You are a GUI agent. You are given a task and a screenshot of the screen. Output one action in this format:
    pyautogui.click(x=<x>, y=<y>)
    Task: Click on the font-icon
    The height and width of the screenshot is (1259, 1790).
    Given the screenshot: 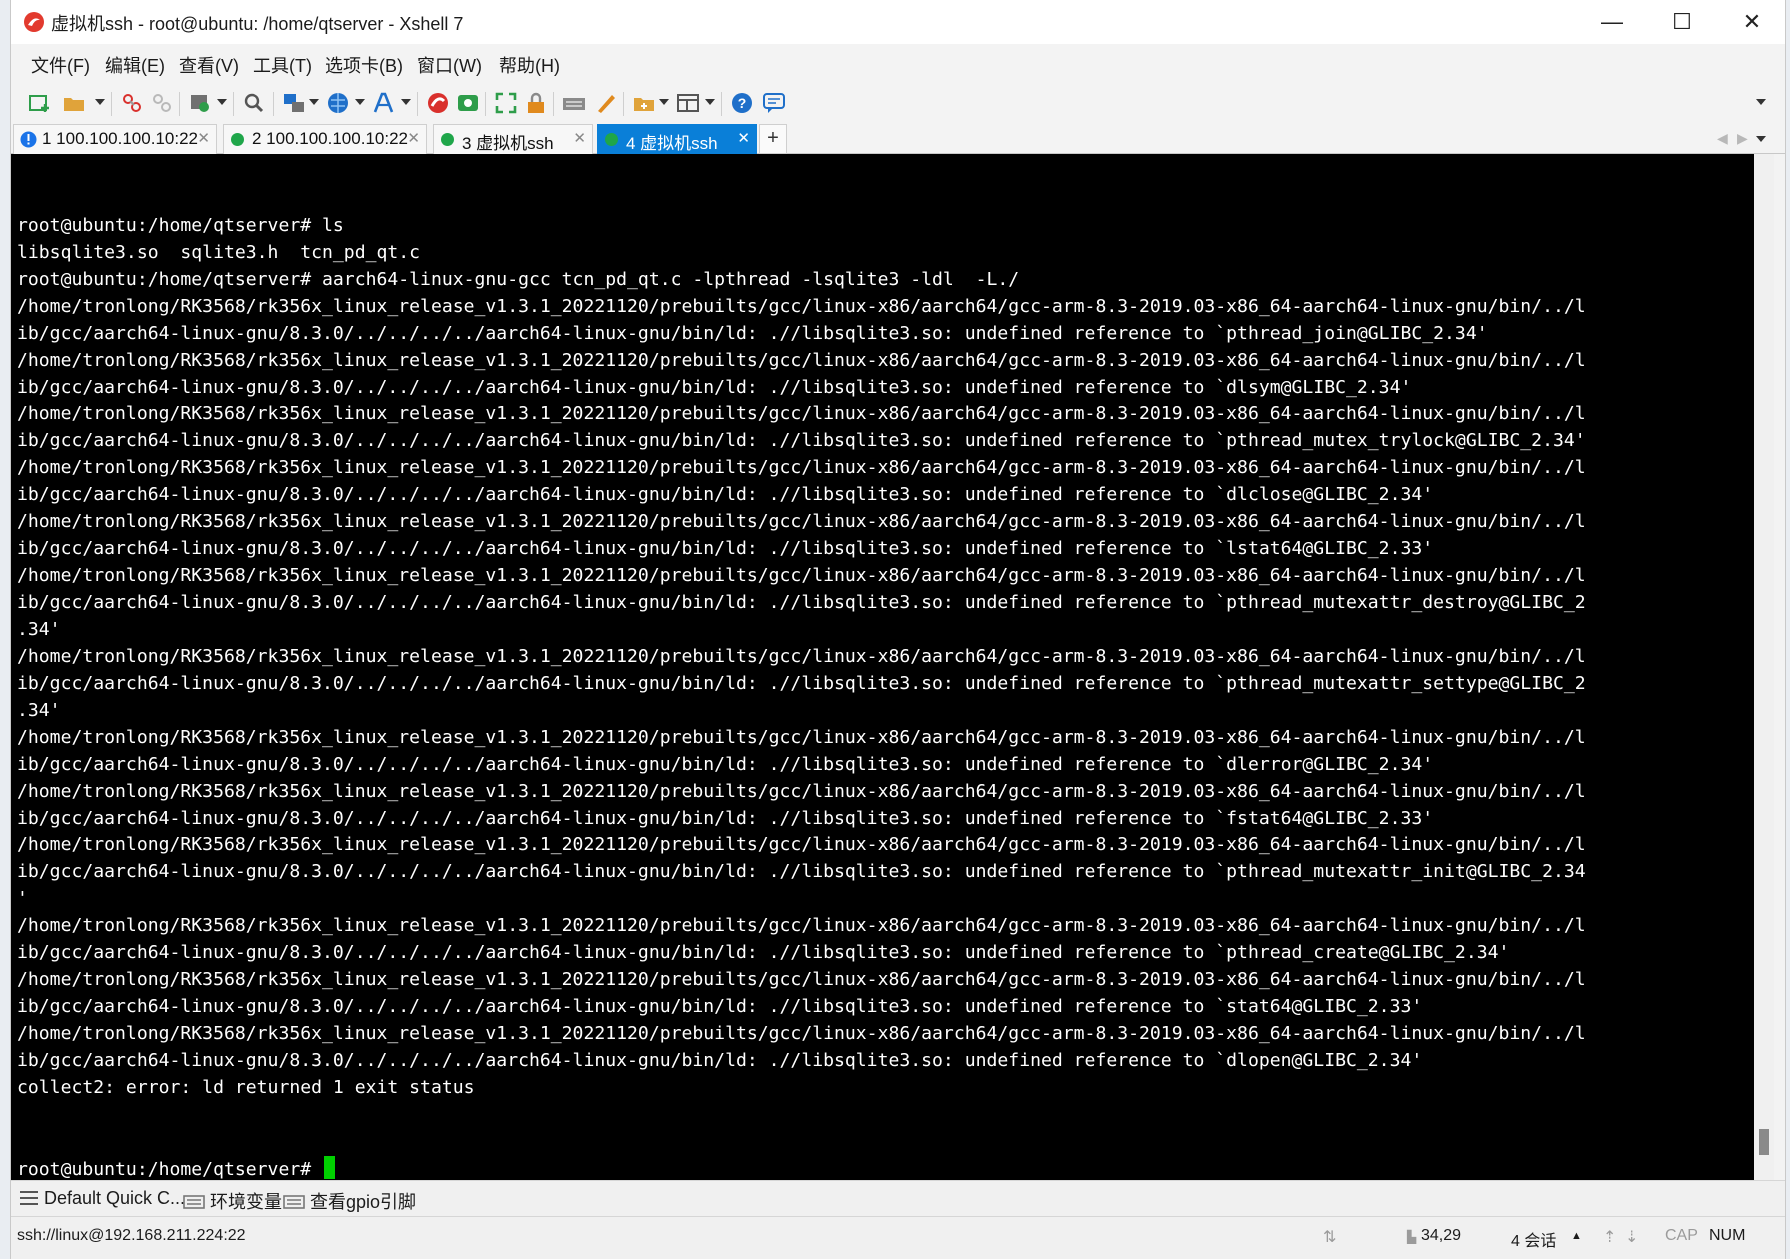 What is the action you would take?
    pyautogui.click(x=384, y=103)
    